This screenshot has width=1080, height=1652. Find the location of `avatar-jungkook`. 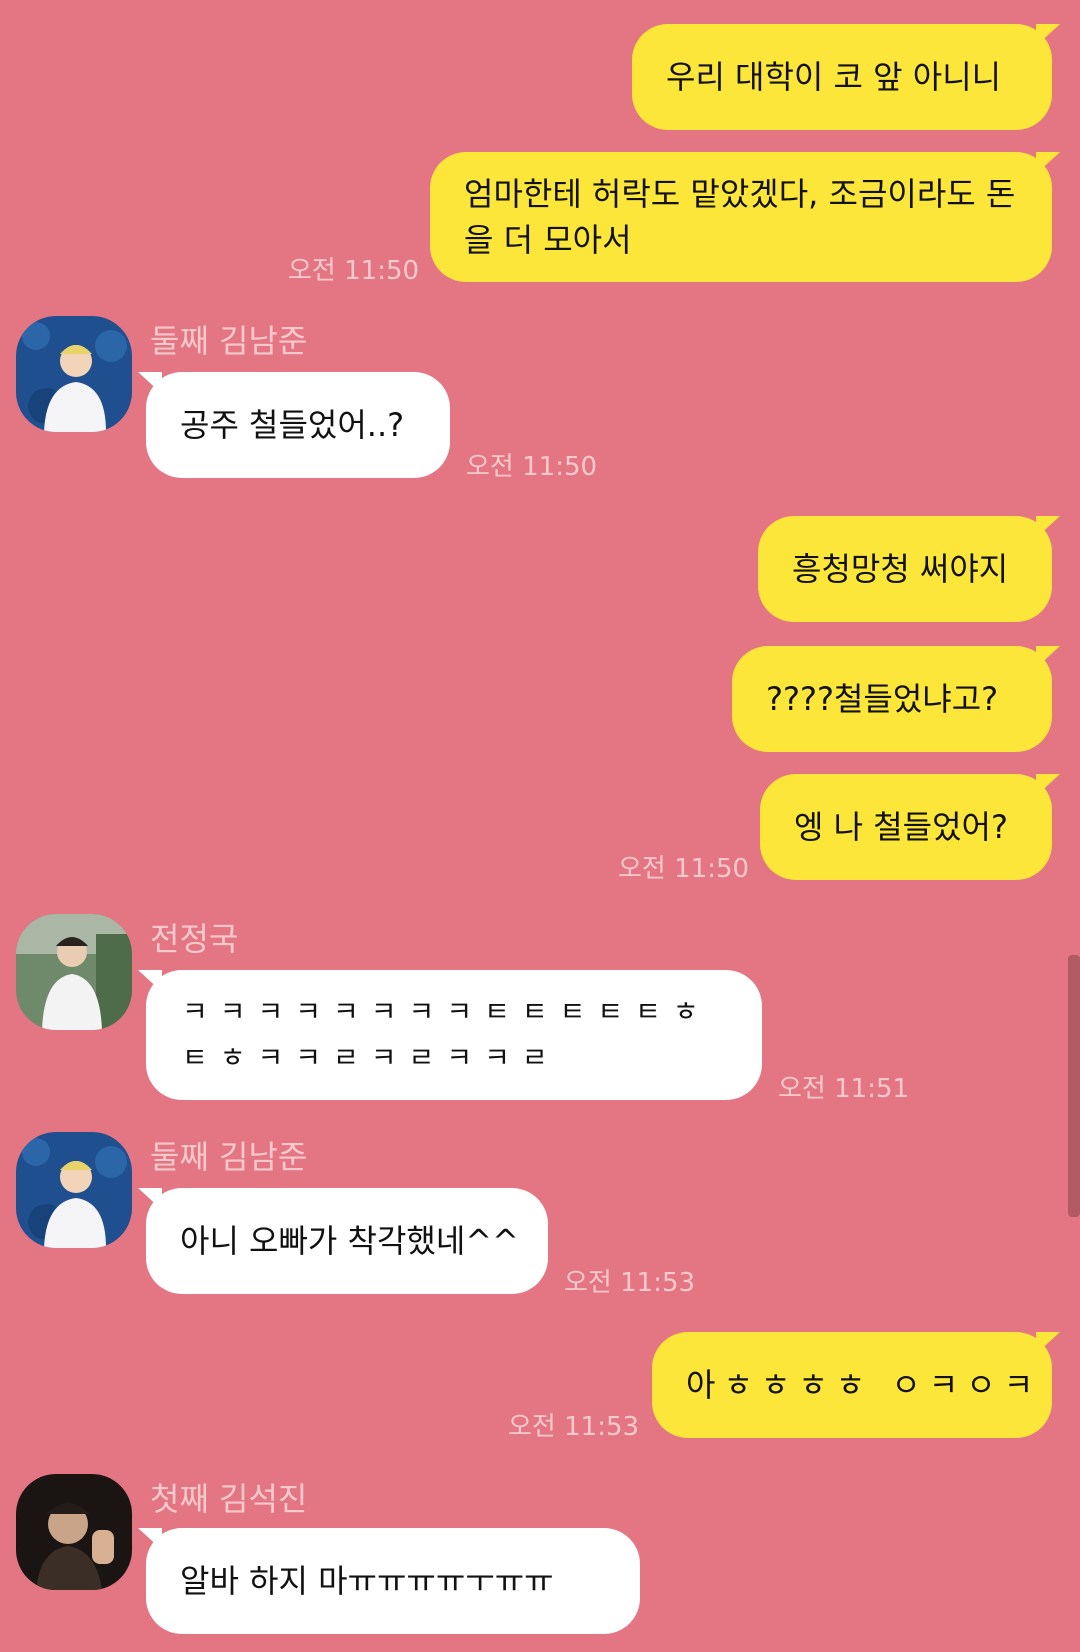

avatar-jungkook is located at coordinates (74, 972).